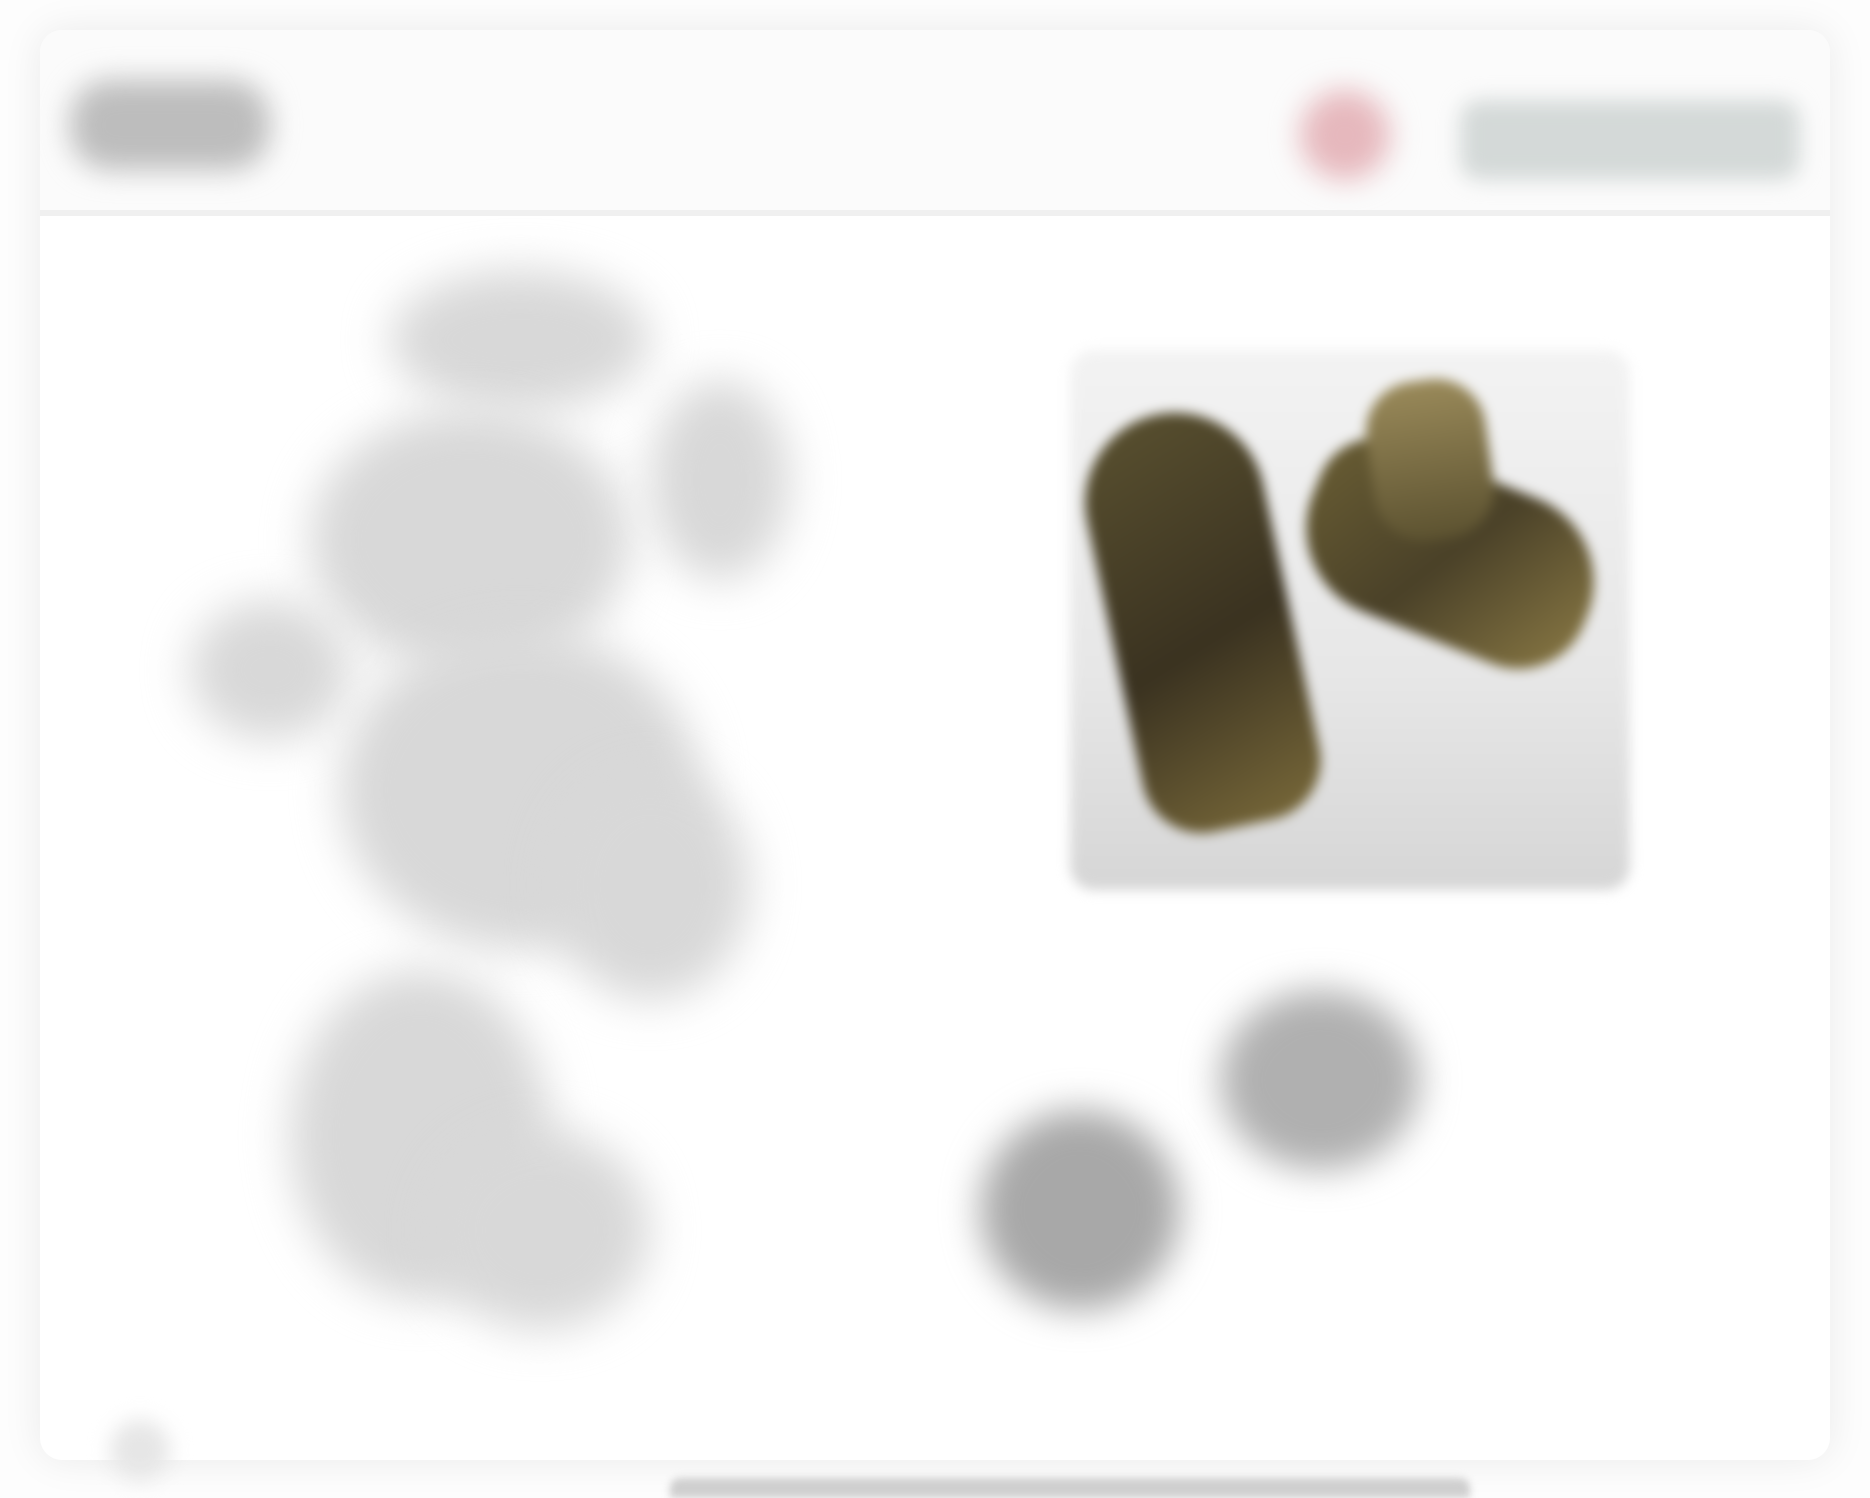 The width and height of the screenshot is (1870, 1498). What do you see at coordinates (1070, 1488) in the screenshot?
I see `bottom-bar` at bounding box center [1070, 1488].